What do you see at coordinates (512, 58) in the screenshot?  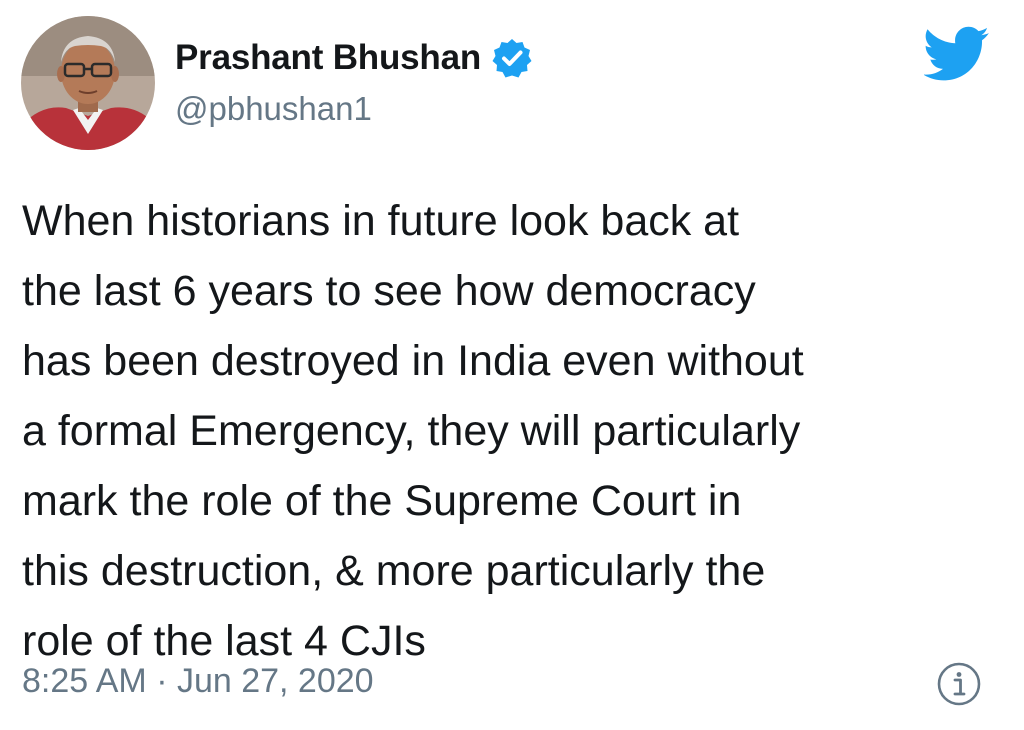 I see `verified-badge-icon` at bounding box center [512, 58].